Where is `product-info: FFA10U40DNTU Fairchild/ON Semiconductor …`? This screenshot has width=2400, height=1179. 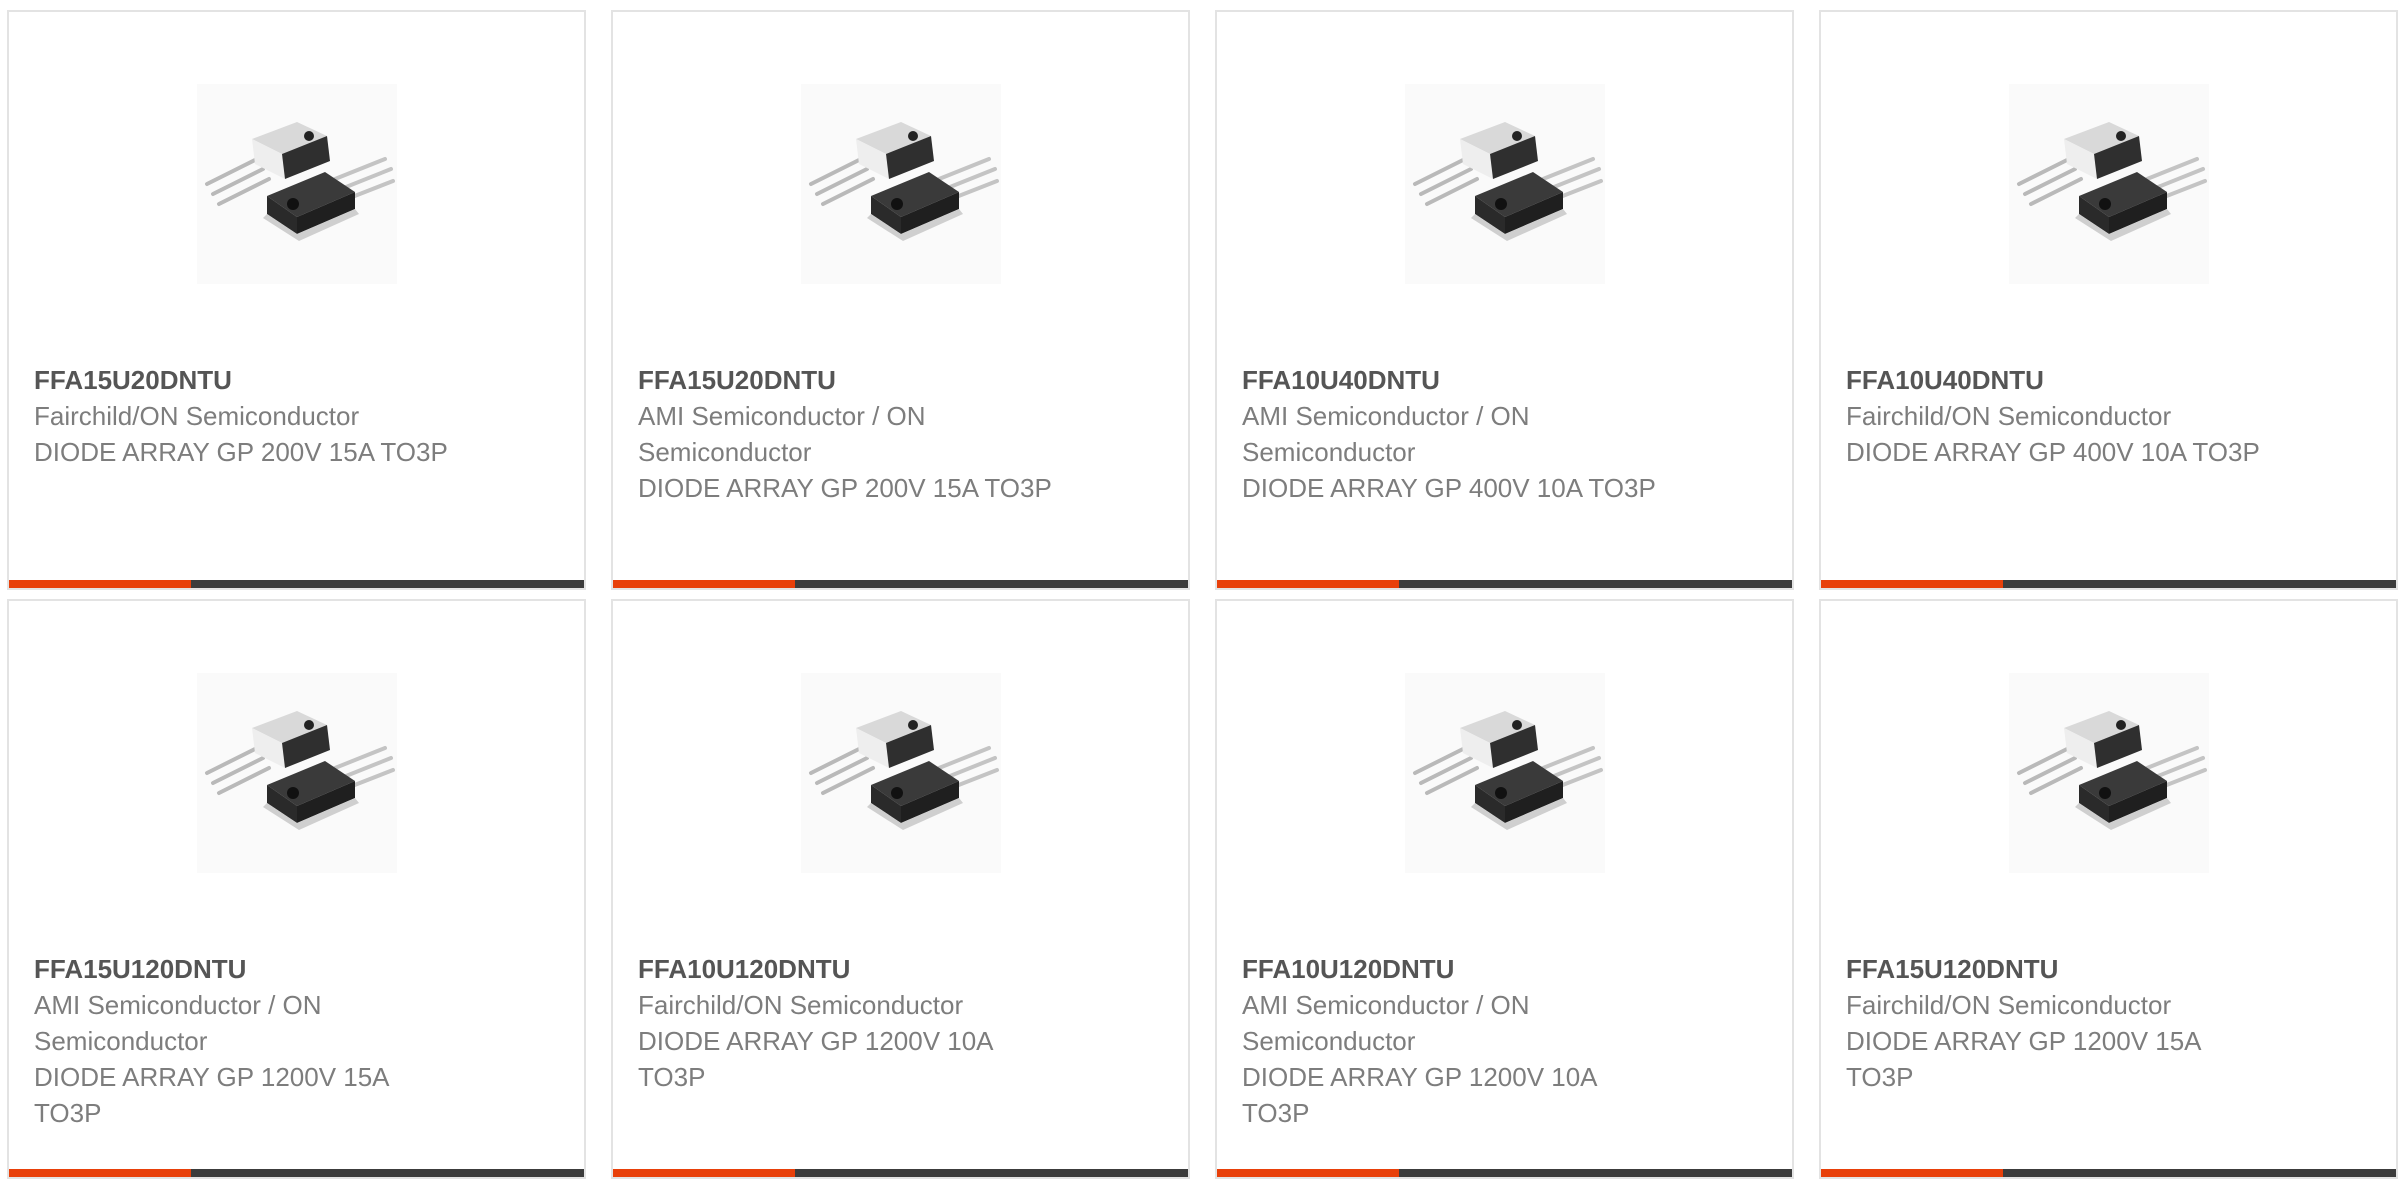
product-info: FFA10U40DNTU Fairchild/ON Semiconductor … is located at coordinates (2056, 416).